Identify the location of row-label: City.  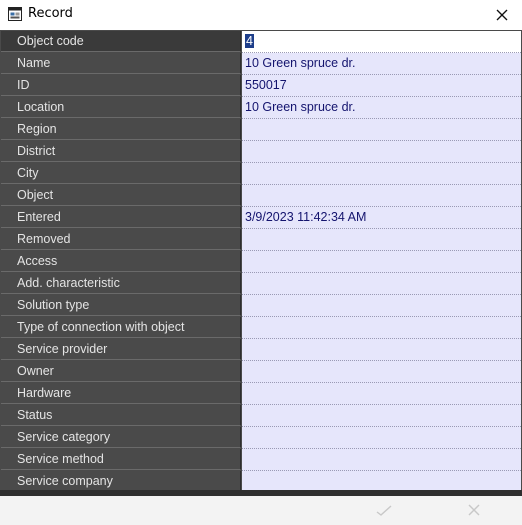
(121, 173).